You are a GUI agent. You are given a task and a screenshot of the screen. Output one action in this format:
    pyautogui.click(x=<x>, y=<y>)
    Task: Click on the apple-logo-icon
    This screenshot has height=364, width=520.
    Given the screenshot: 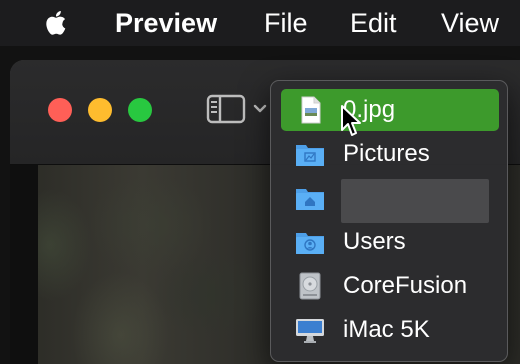 What is the action you would take?
    pyautogui.click(x=57, y=23)
    